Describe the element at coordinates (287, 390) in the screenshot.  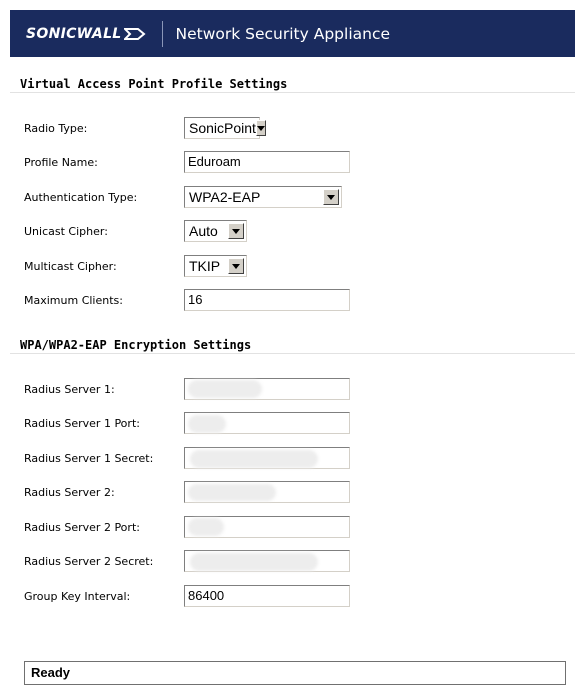
I see `radius-server-1-row: Radius Server 1:` at that location.